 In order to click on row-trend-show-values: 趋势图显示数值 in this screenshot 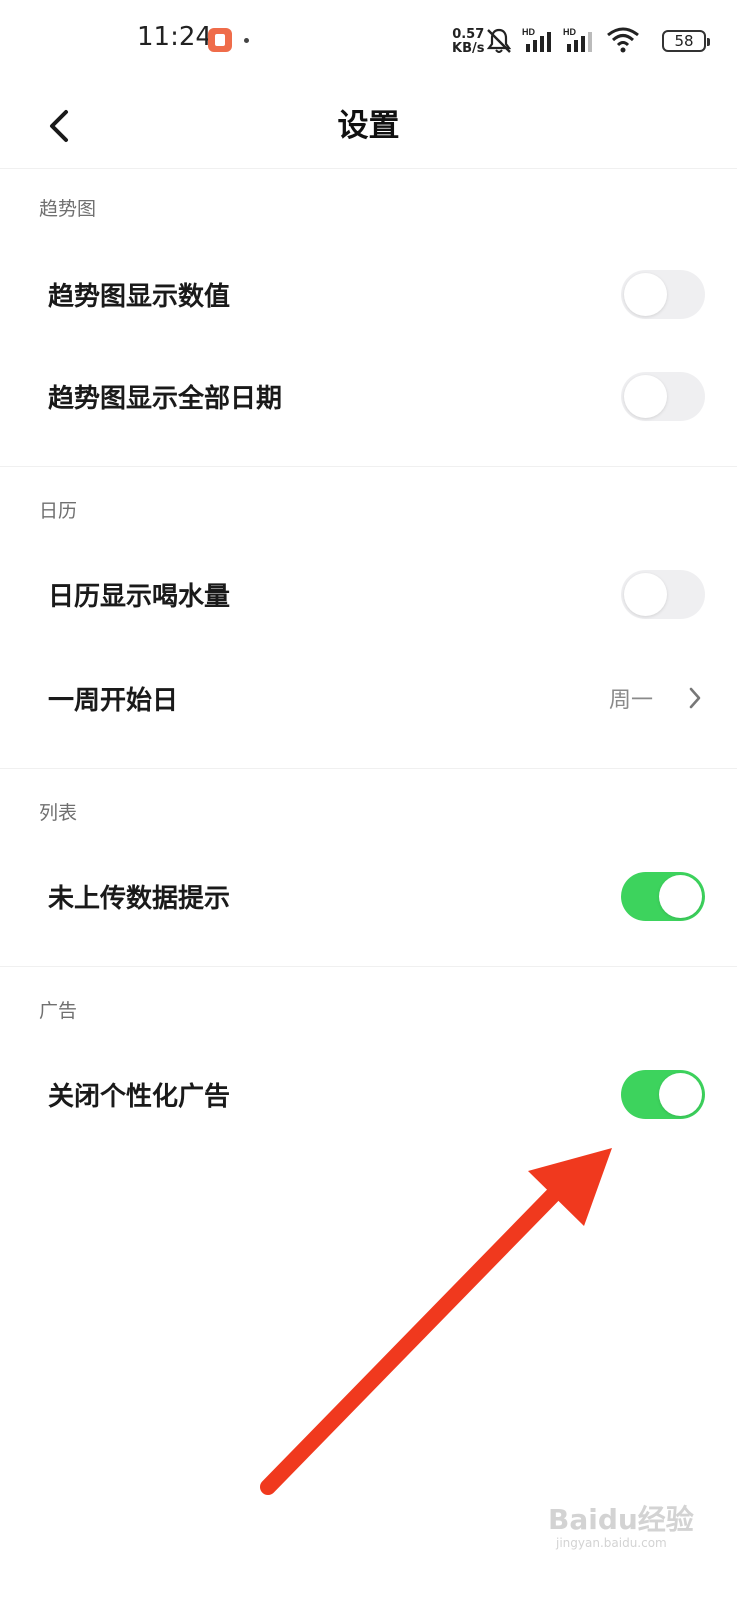, I will do `click(368, 294)`.